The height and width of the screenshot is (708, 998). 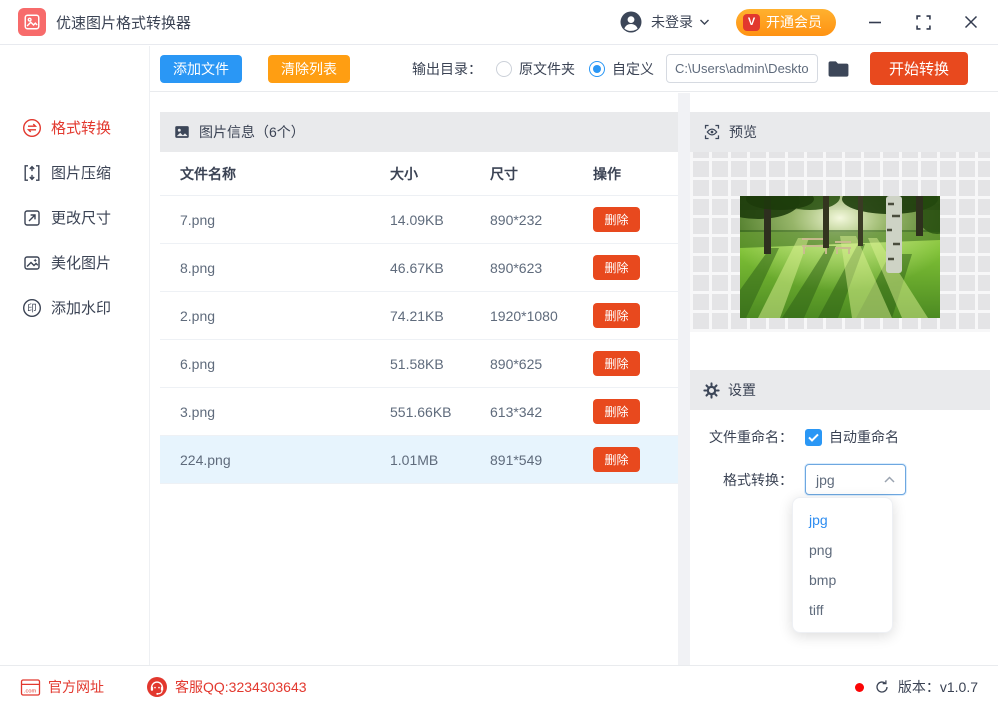 What do you see at coordinates (76, 687) in the screenshot?
I see `official-website-label: 官方网址` at bounding box center [76, 687].